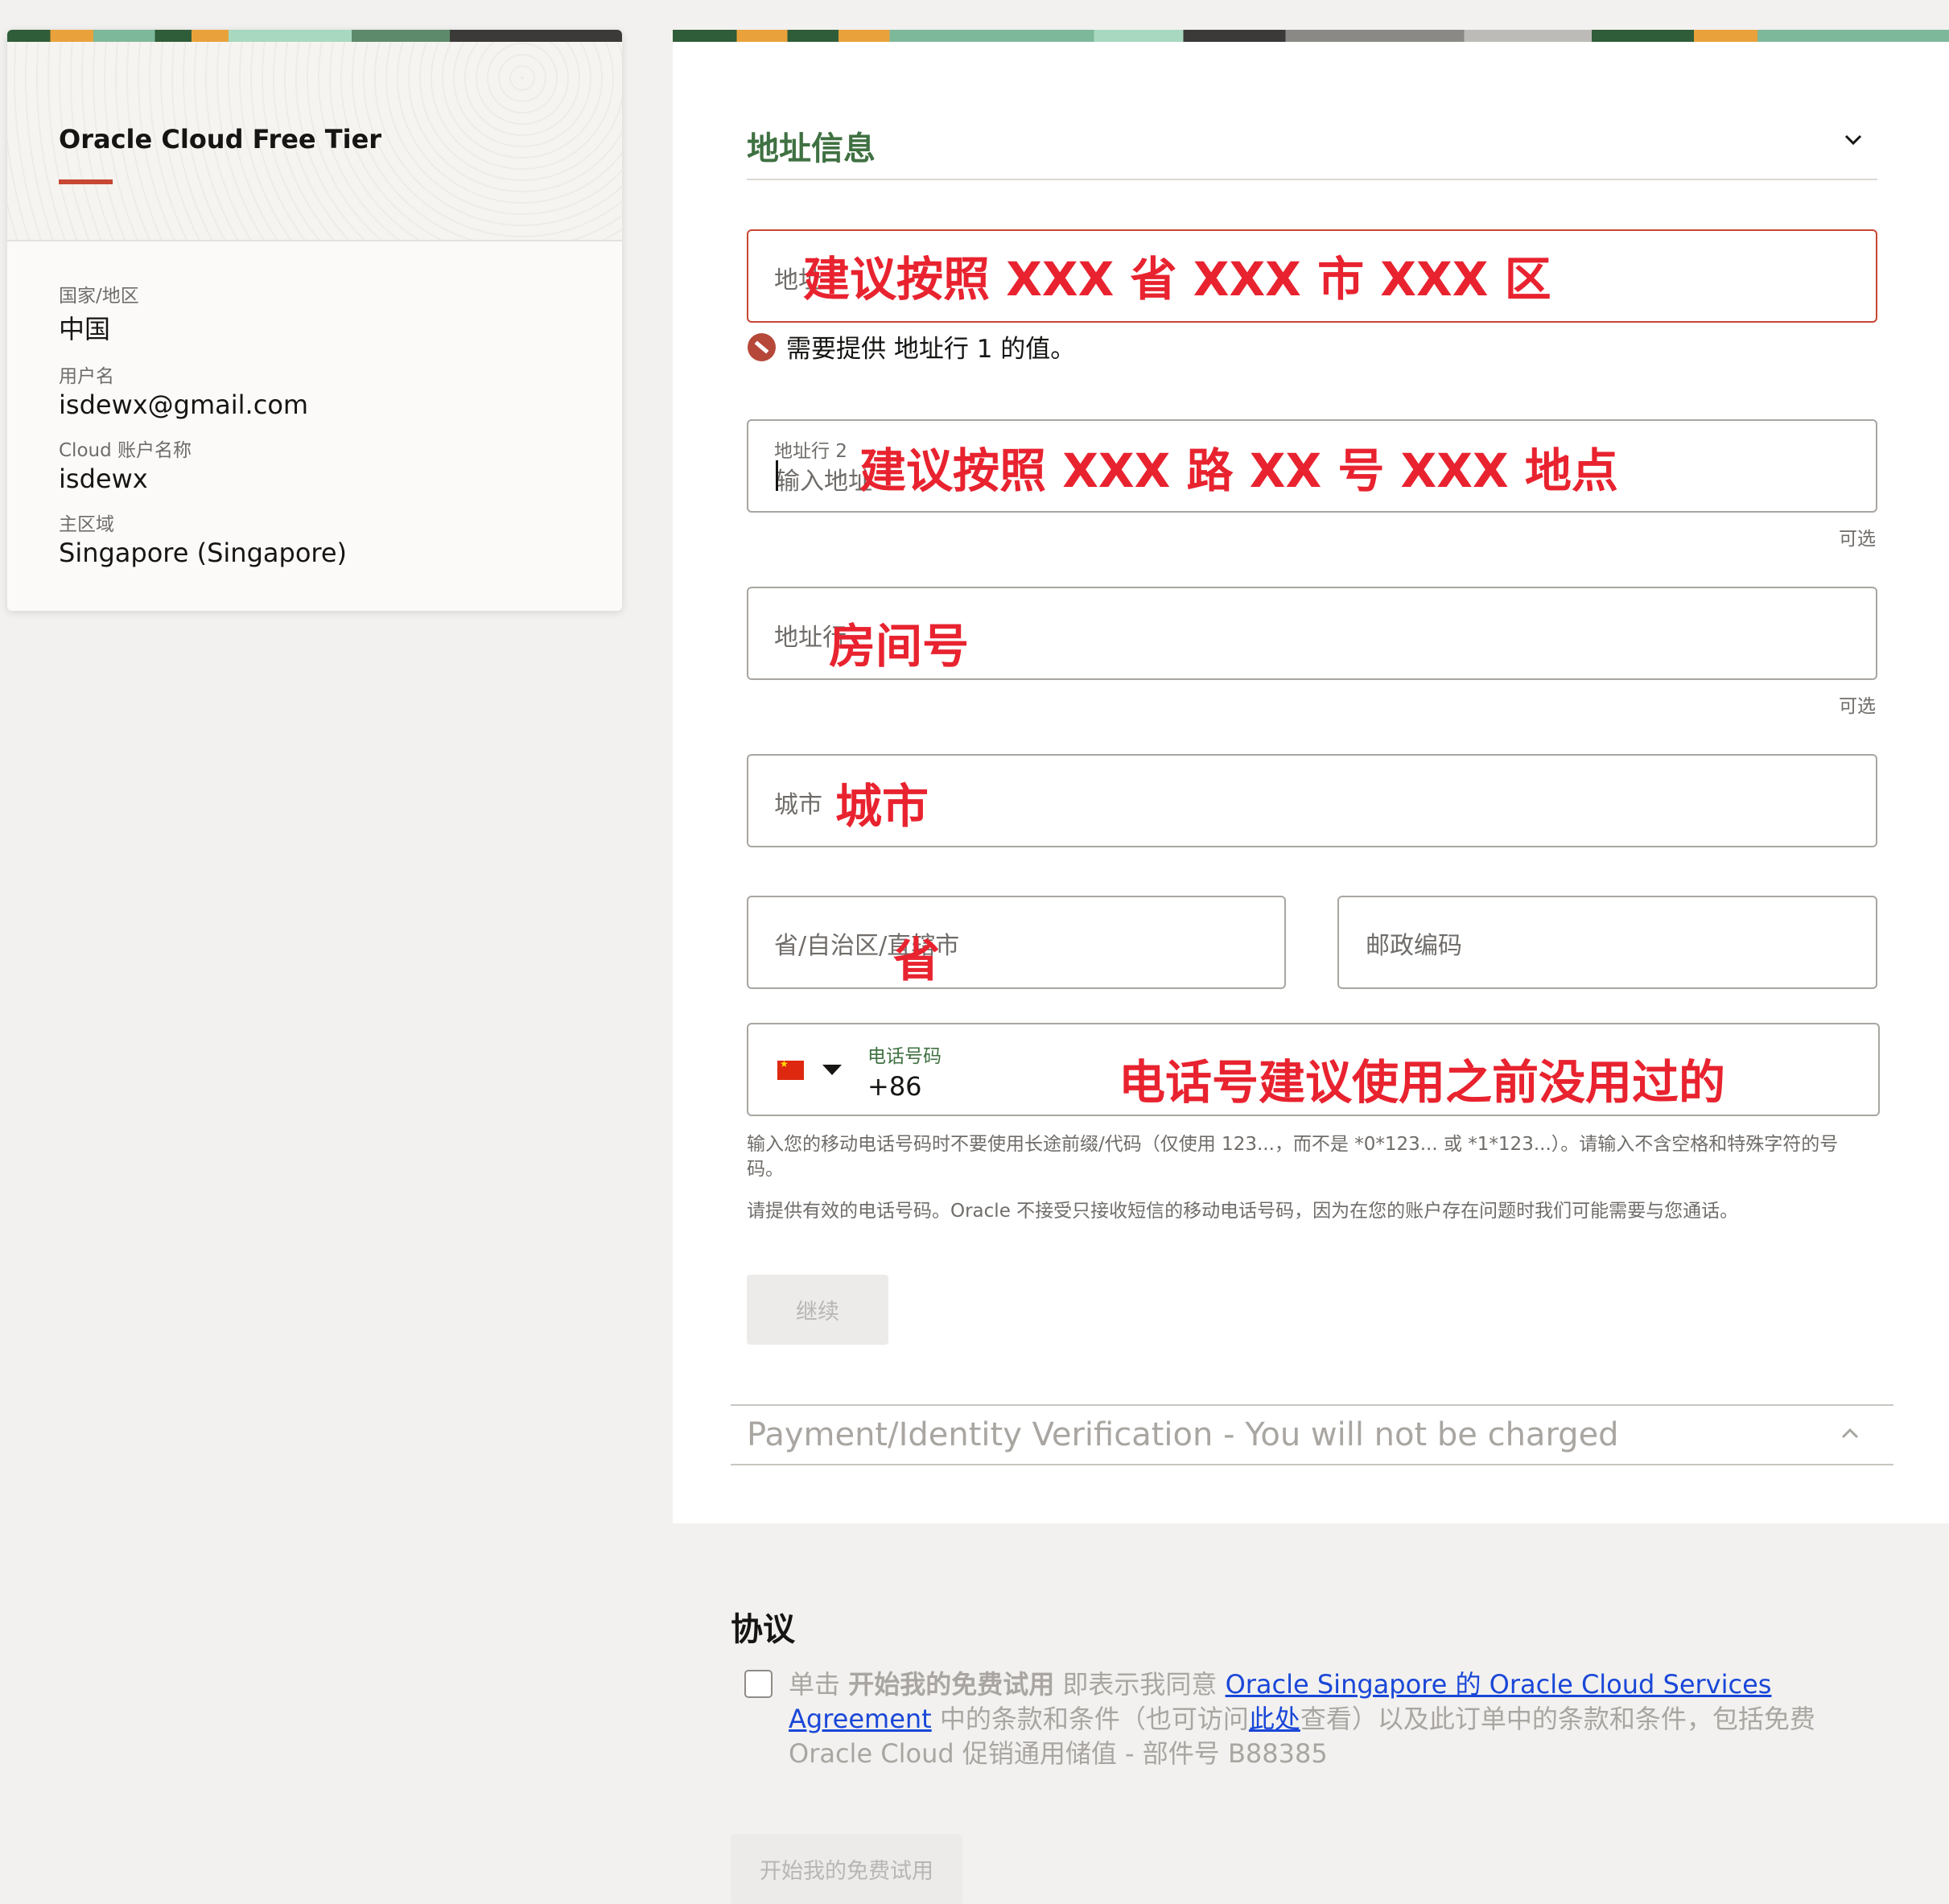 The width and height of the screenshot is (1949, 1904). What do you see at coordinates (1312, 1405) in the screenshot?
I see `payment-divider-top` at bounding box center [1312, 1405].